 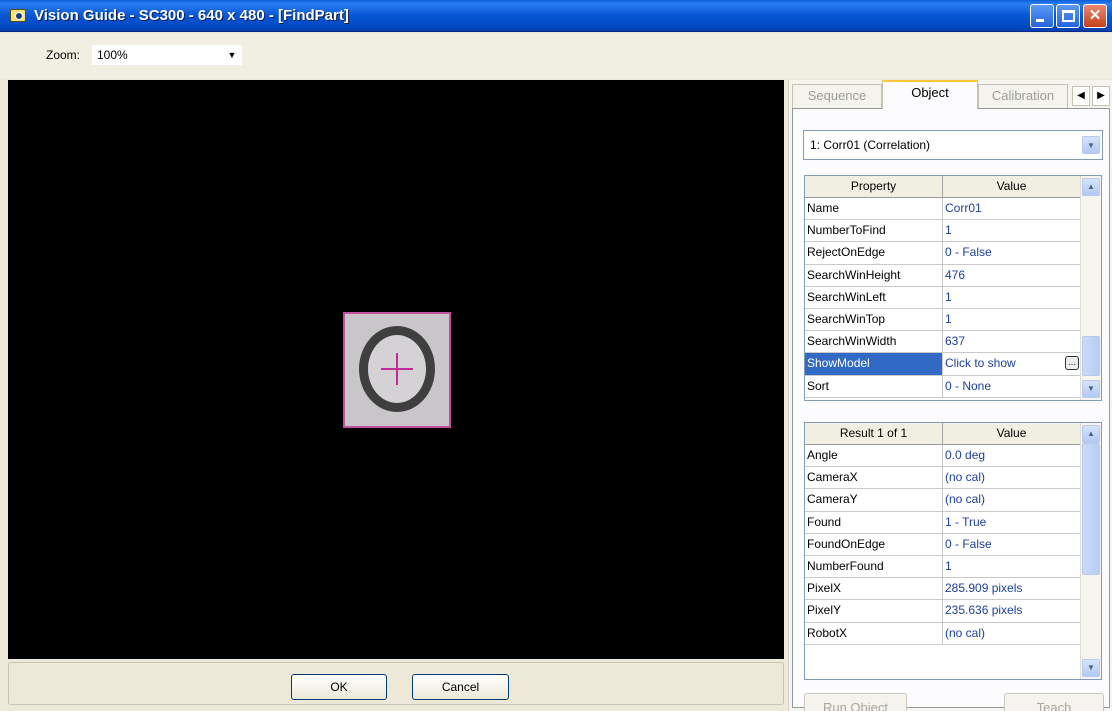 I want to click on result-row-pixely: PixelY 235.636 pixels, so click(x=943, y=611).